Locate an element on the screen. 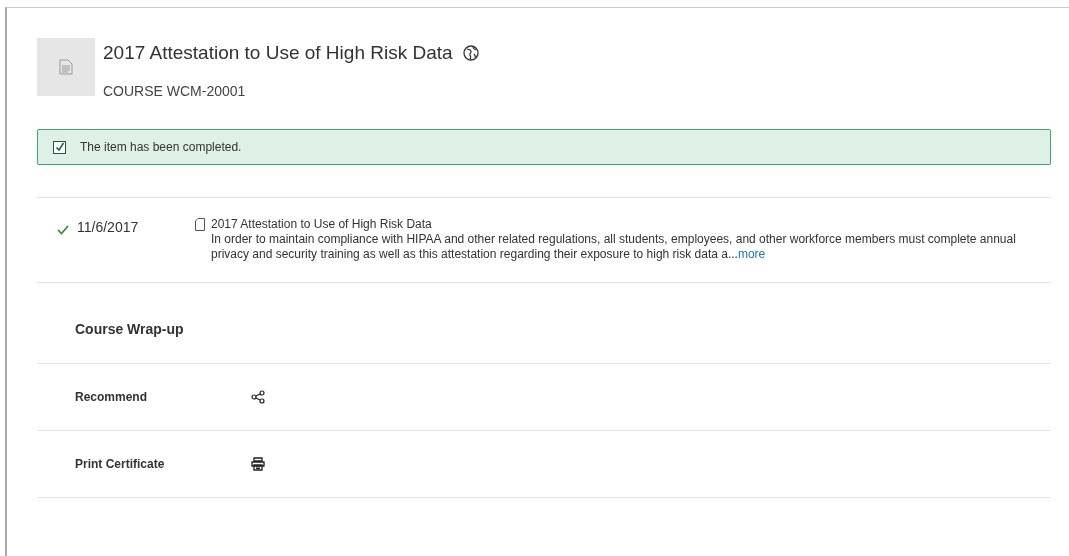  document-icon is located at coordinates (66, 67).